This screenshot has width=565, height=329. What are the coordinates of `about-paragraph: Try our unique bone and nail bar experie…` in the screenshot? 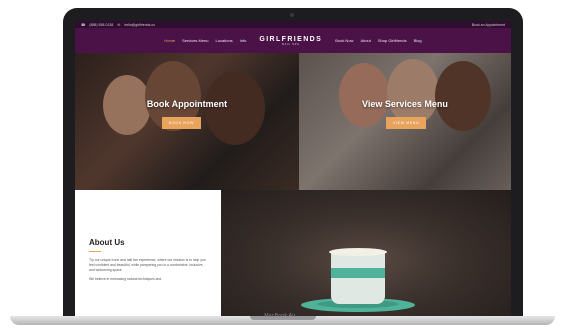 It's located at (147, 265).